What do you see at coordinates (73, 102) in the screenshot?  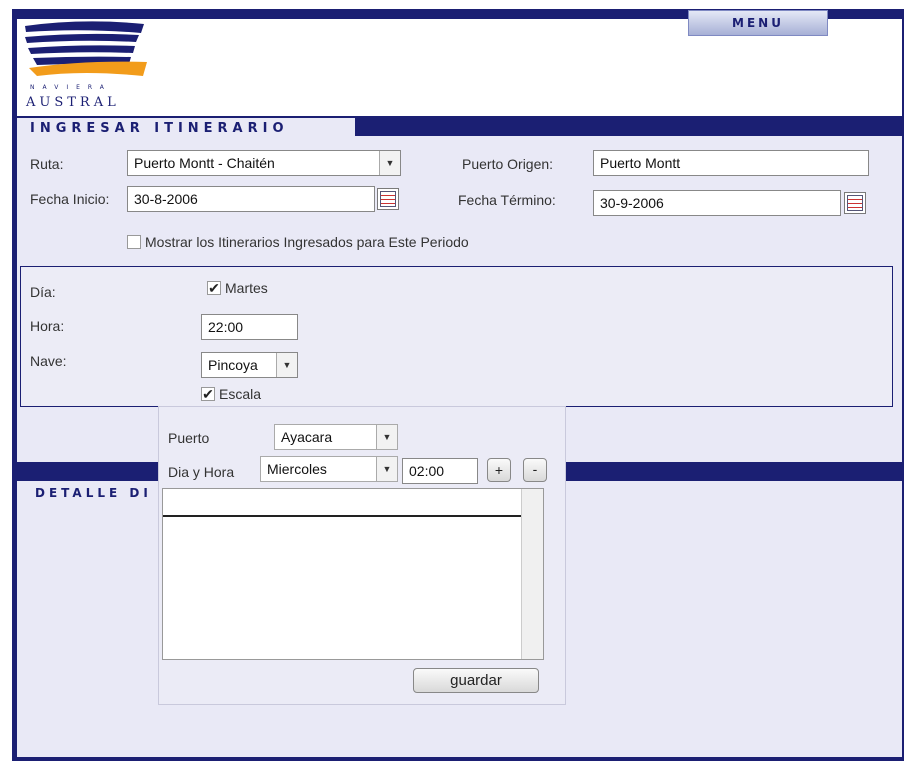 I see `logo-wordmark: AUSTRAL` at bounding box center [73, 102].